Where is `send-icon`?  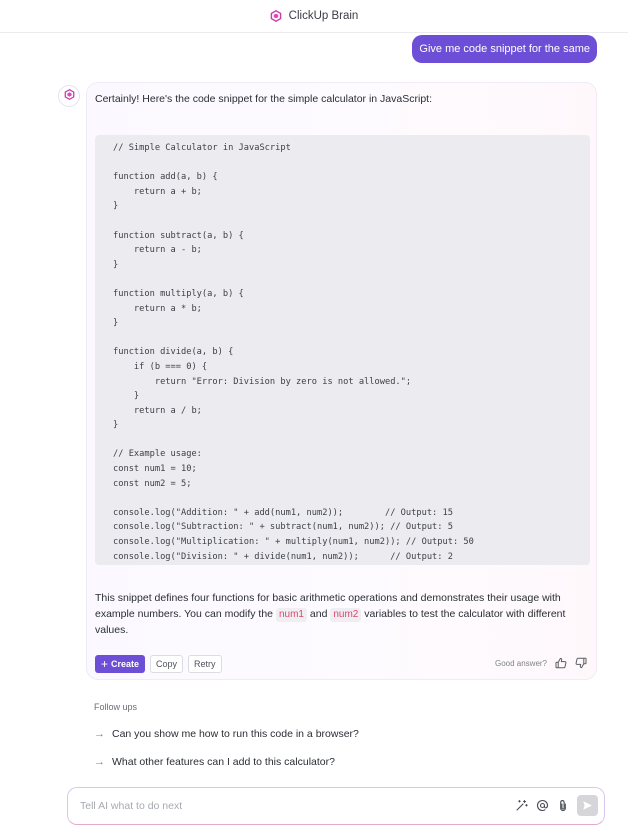 send-icon is located at coordinates (587, 805).